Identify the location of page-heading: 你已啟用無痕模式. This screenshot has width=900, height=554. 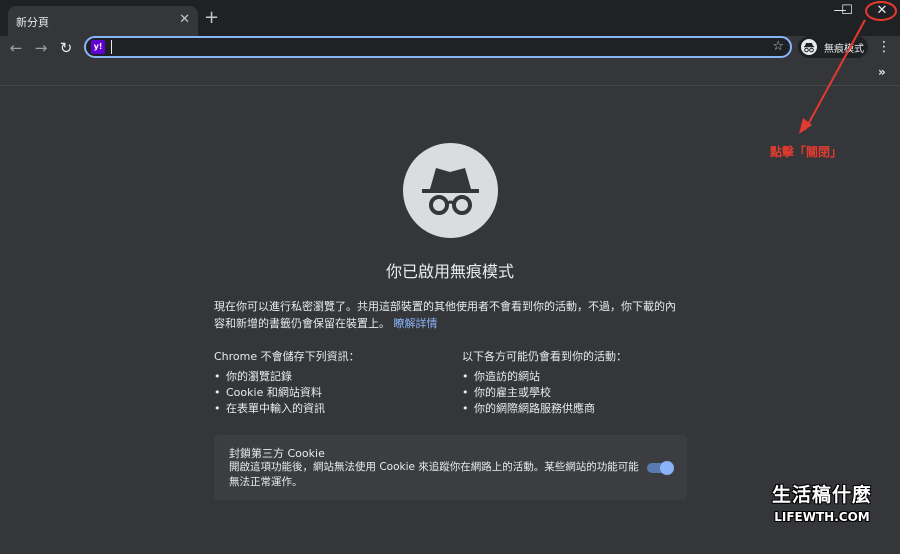
(449, 271).